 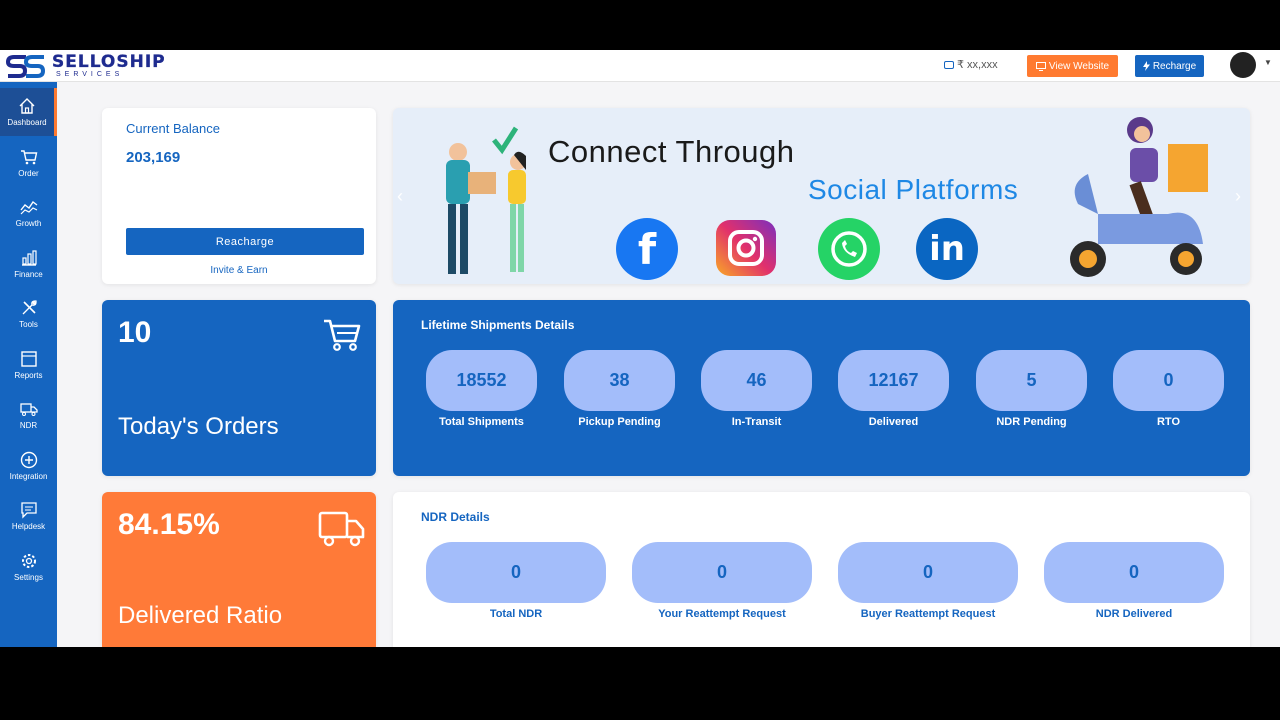 I want to click on reports-icon, so click(x=28, y=359).